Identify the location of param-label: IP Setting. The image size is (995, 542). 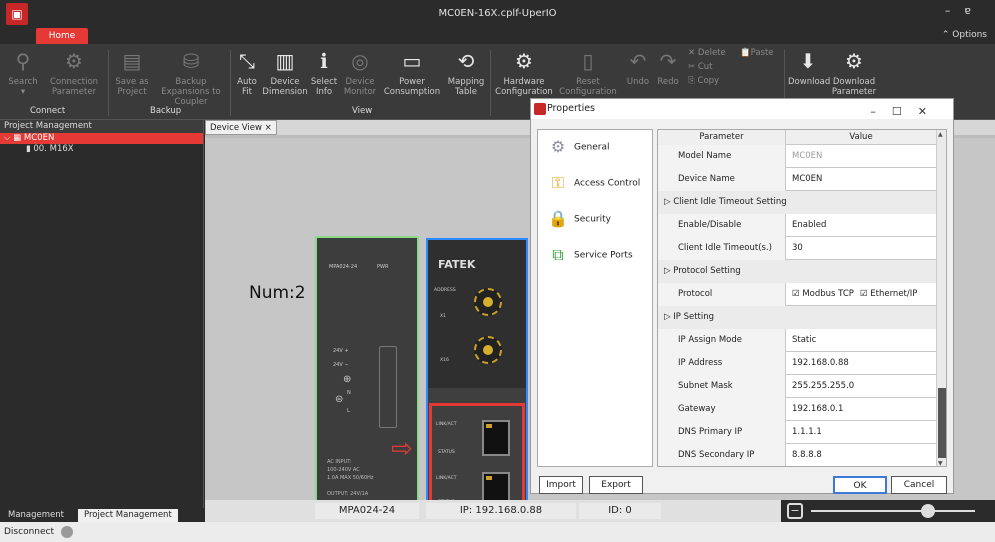
(694, 317).